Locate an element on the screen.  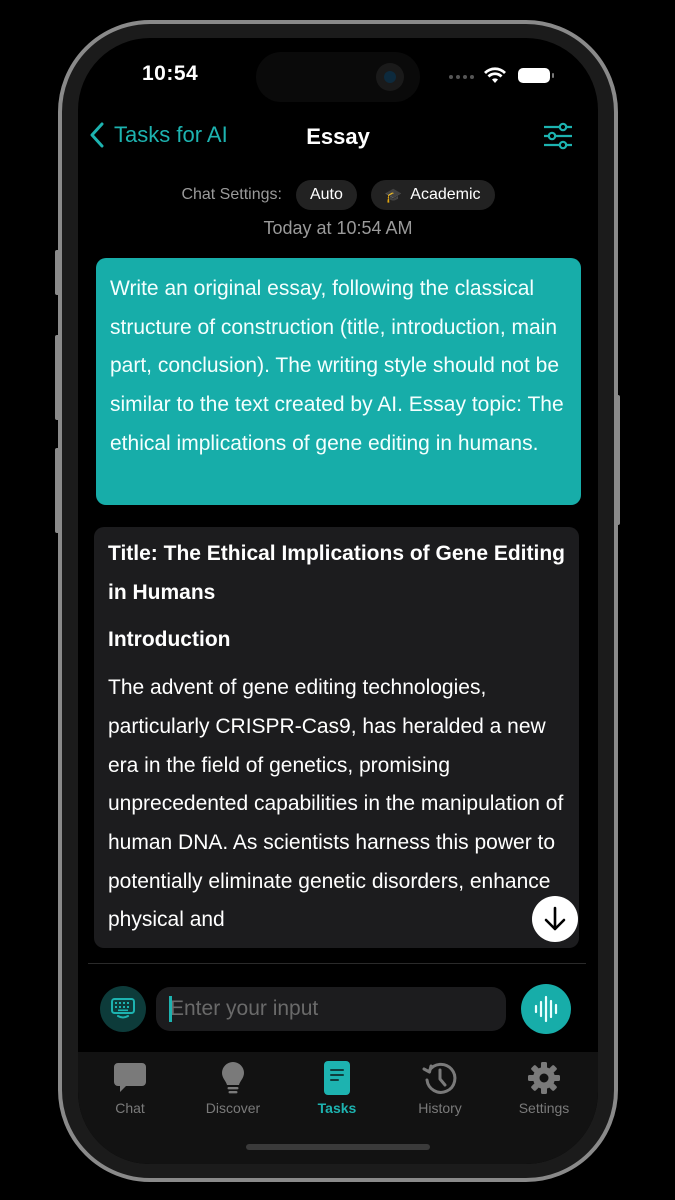
chat-settings: Chat Settings: Auto 🎓 Academic is located at coordinates (338, 195).